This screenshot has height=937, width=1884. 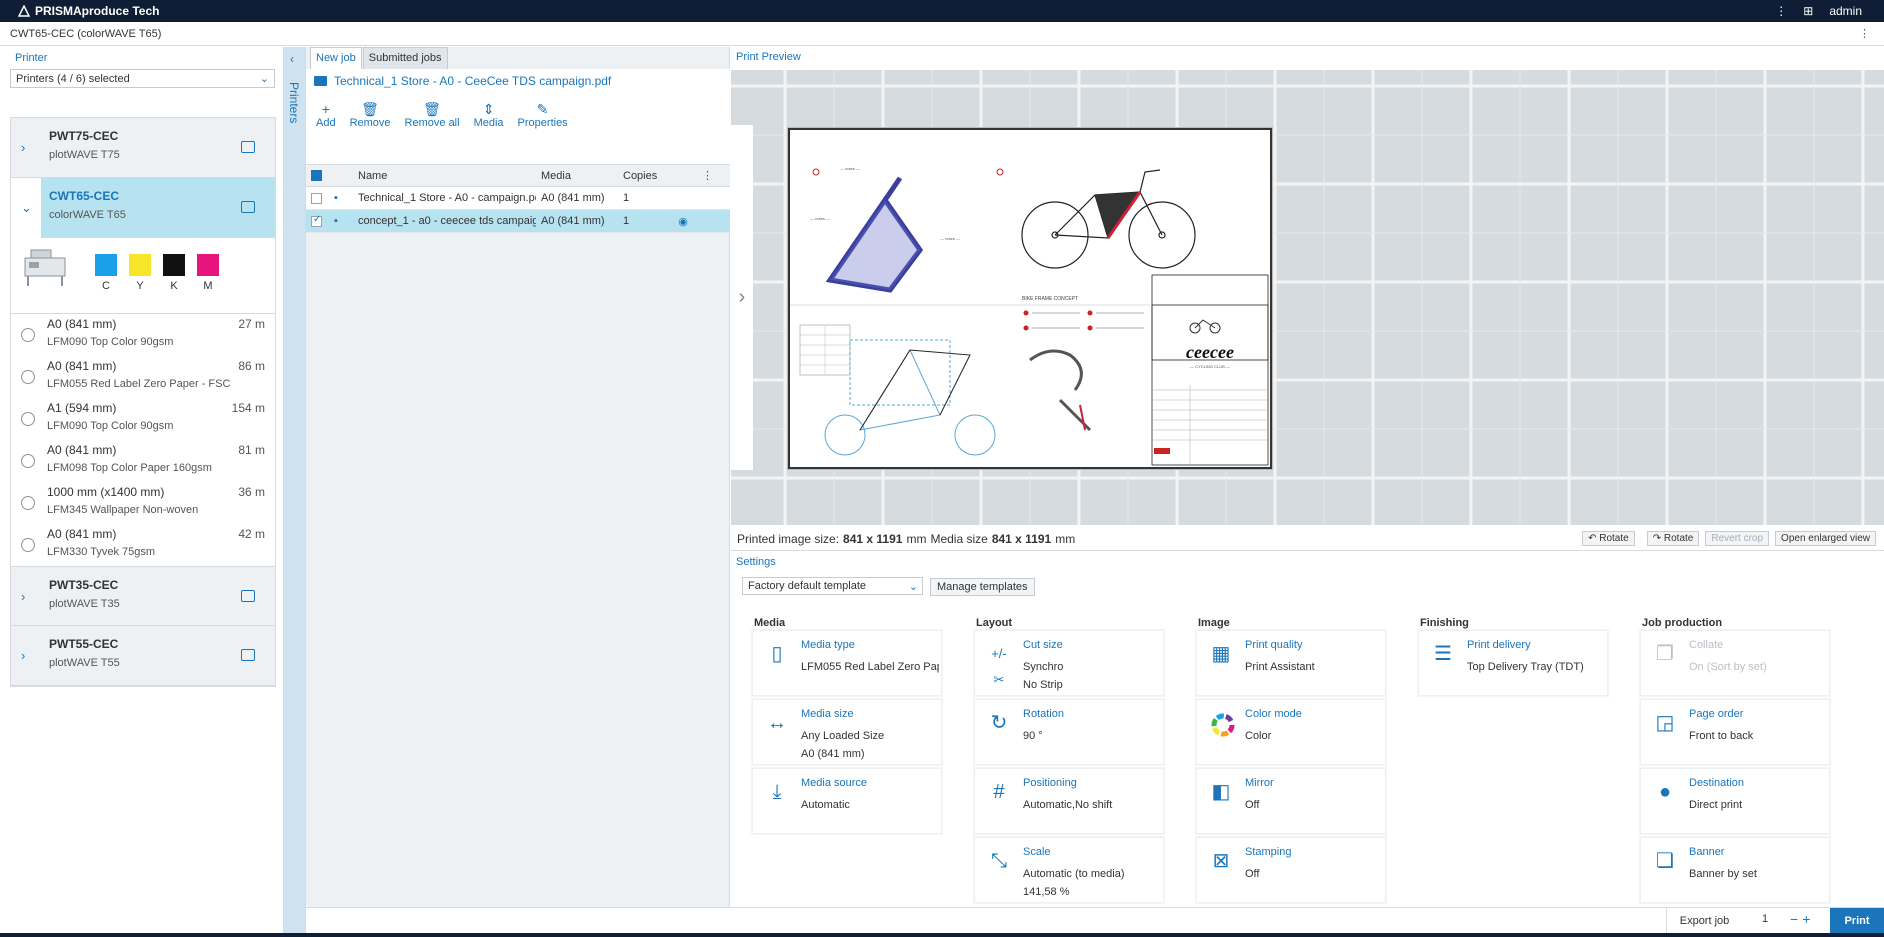 What do you see at coordinates (707, 175) in the screenshot?
I see `column-menu-icon: ⋮` at bounding box center [707, 175].